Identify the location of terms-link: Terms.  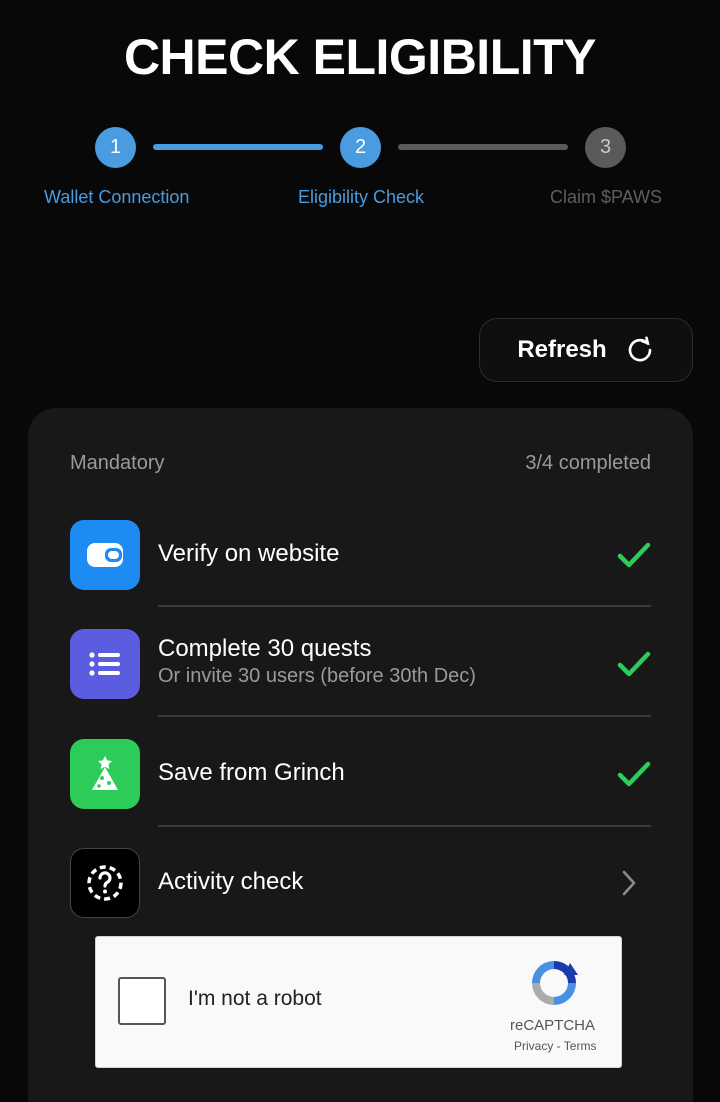
(580, 1046).